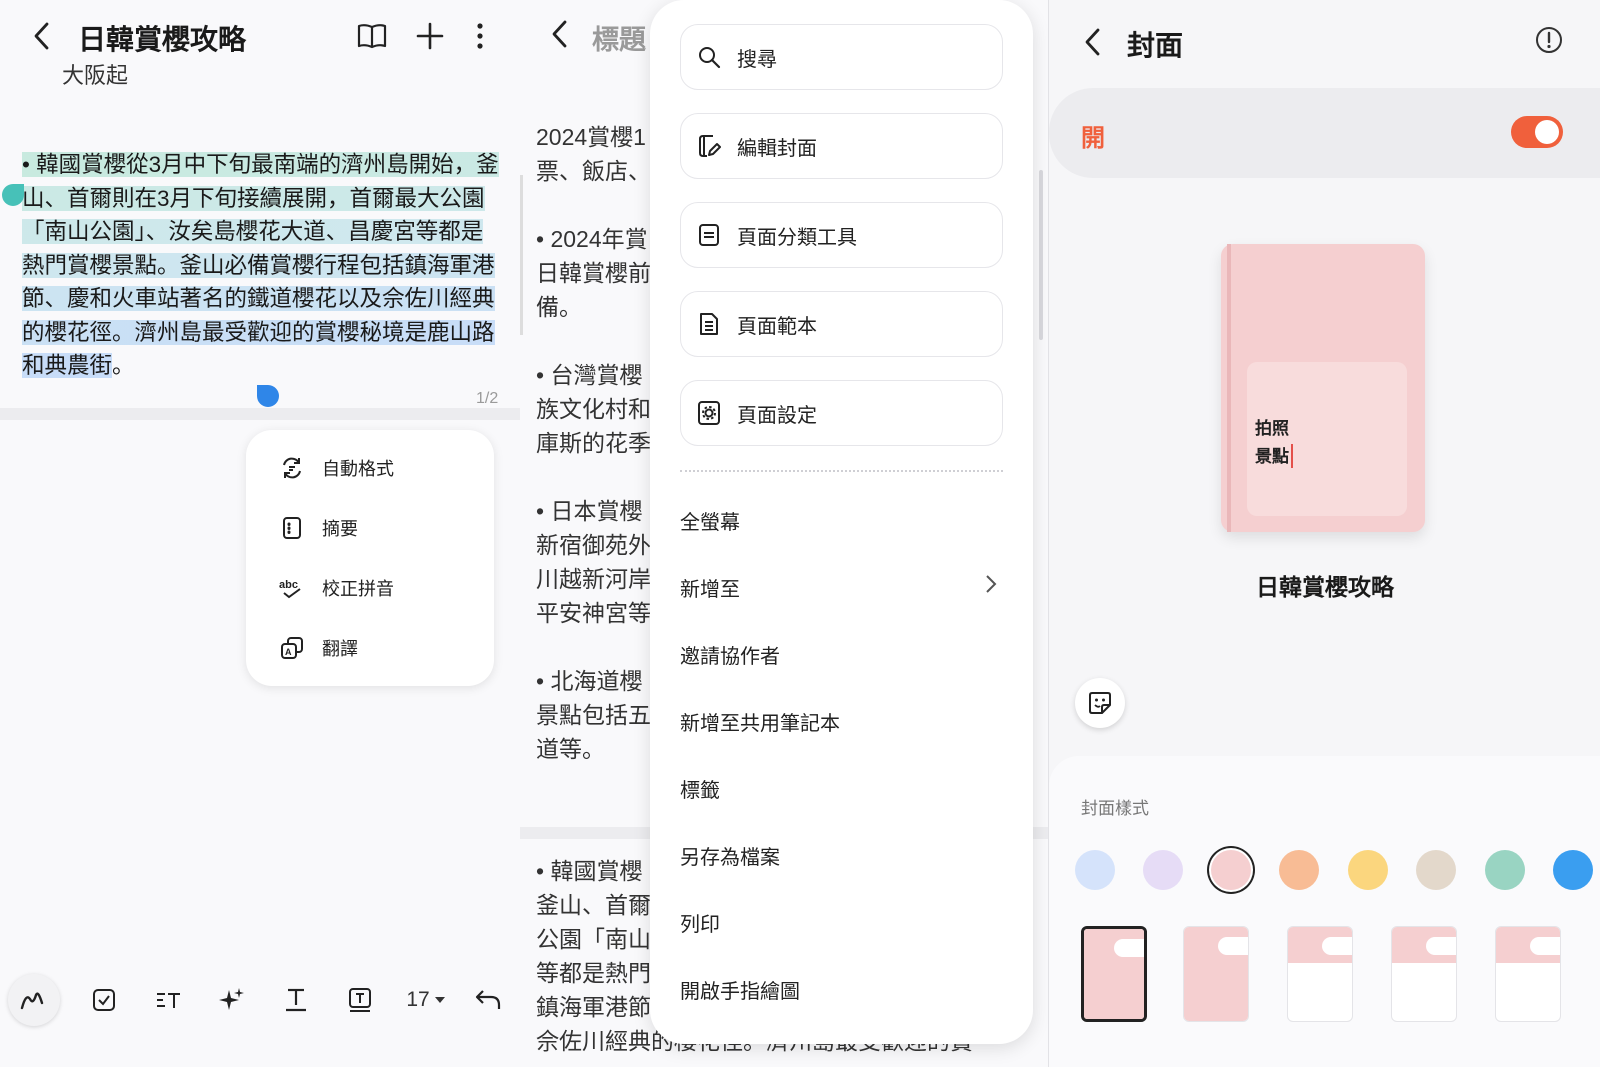  I want to click on selection-end-handle, so click(268, 396).